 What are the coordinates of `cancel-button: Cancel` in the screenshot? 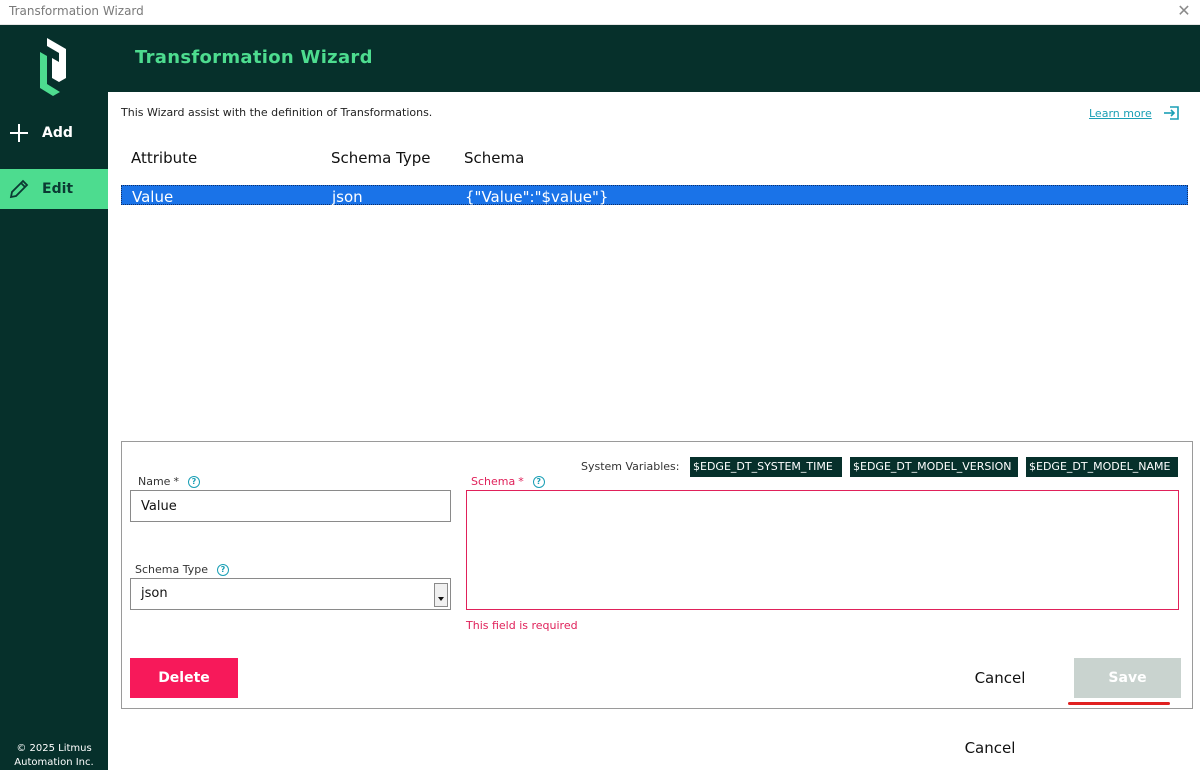 It's located at (1000, 678).